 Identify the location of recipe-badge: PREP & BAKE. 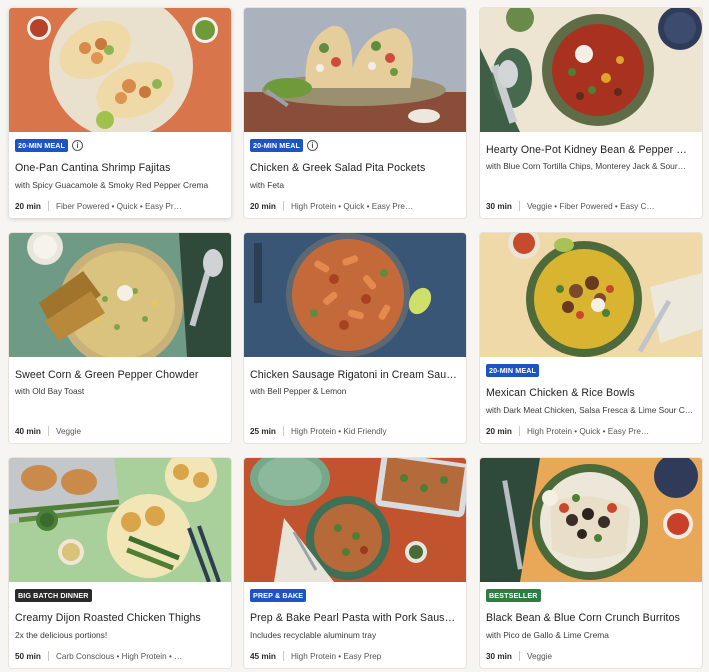
(278, 595).